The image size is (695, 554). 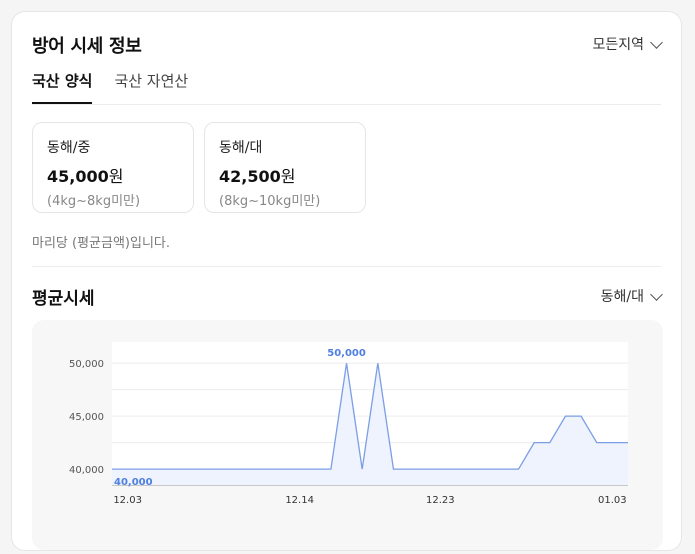 What do you see at coordinates (127, 500) in the screenshot?
I see `x-tick-label: 12.03` at bounding box center [127, 500].